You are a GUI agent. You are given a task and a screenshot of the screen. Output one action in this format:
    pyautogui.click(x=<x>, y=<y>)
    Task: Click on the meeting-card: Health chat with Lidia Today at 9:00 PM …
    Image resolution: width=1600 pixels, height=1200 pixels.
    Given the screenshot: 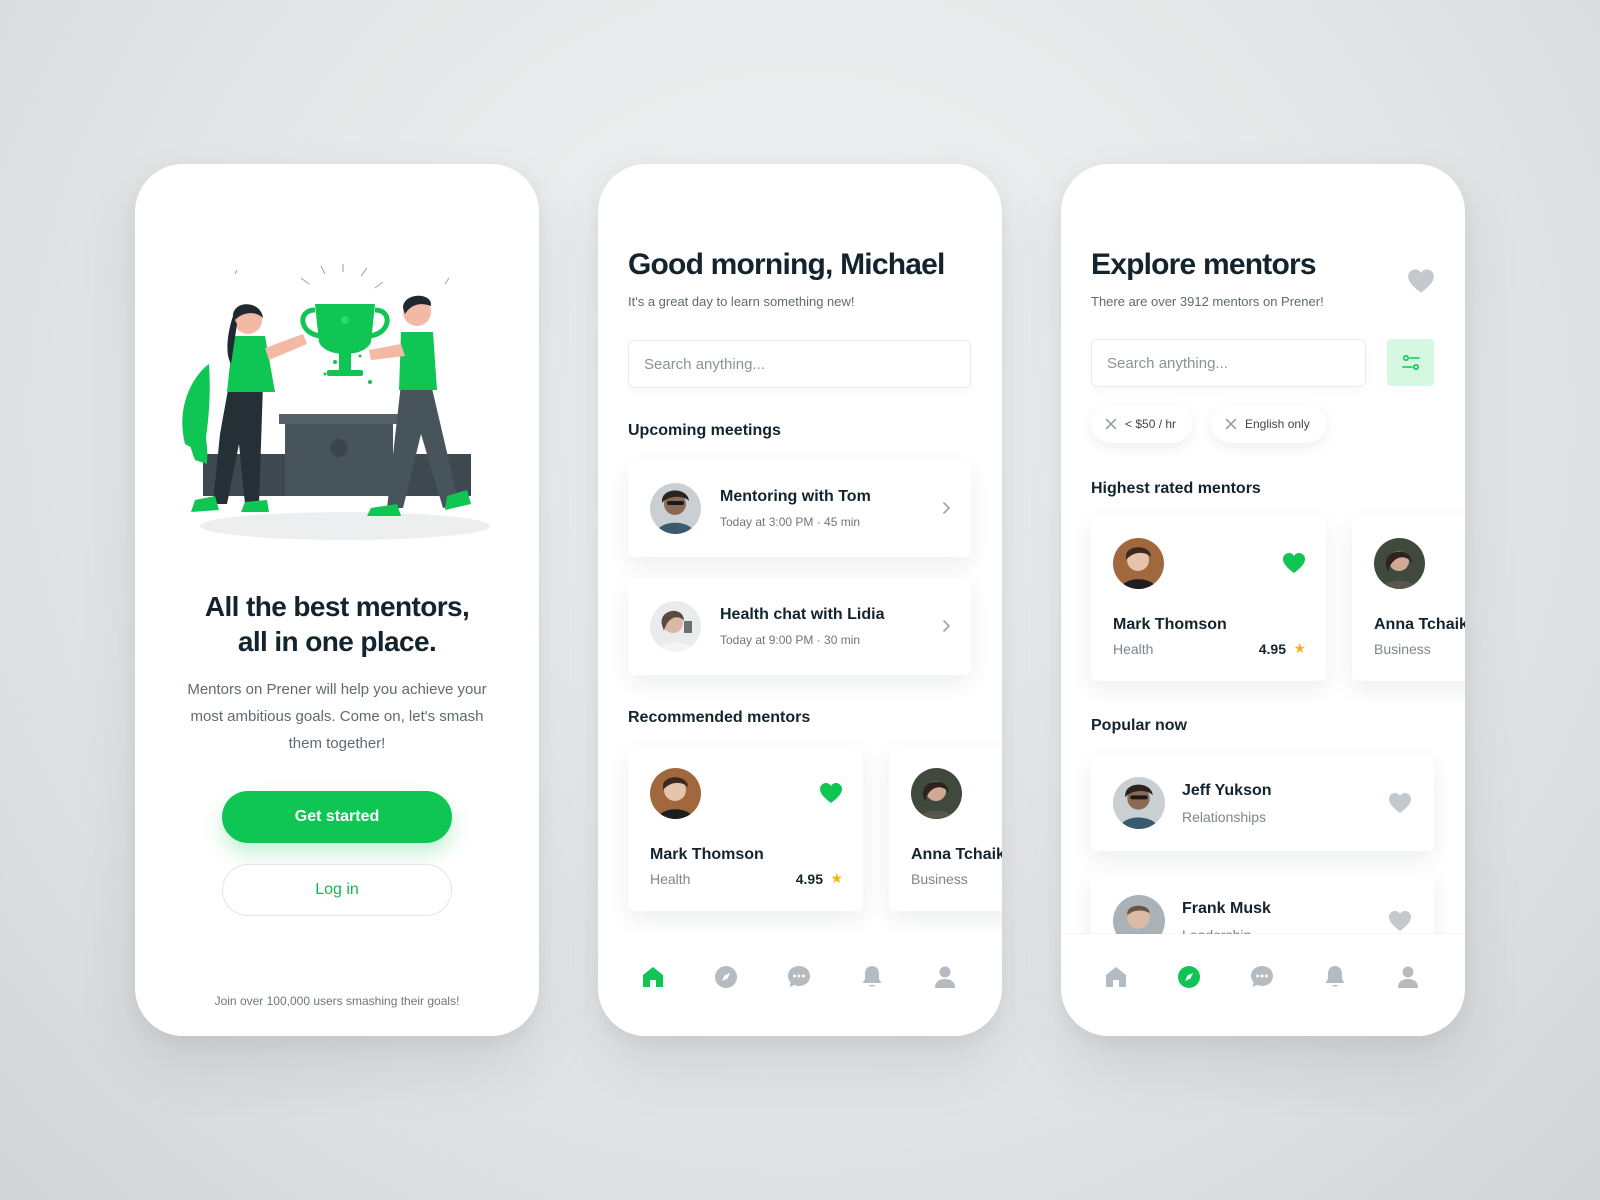 What is the action you would take?
    pyautogui.click(x=799, y=626)
    